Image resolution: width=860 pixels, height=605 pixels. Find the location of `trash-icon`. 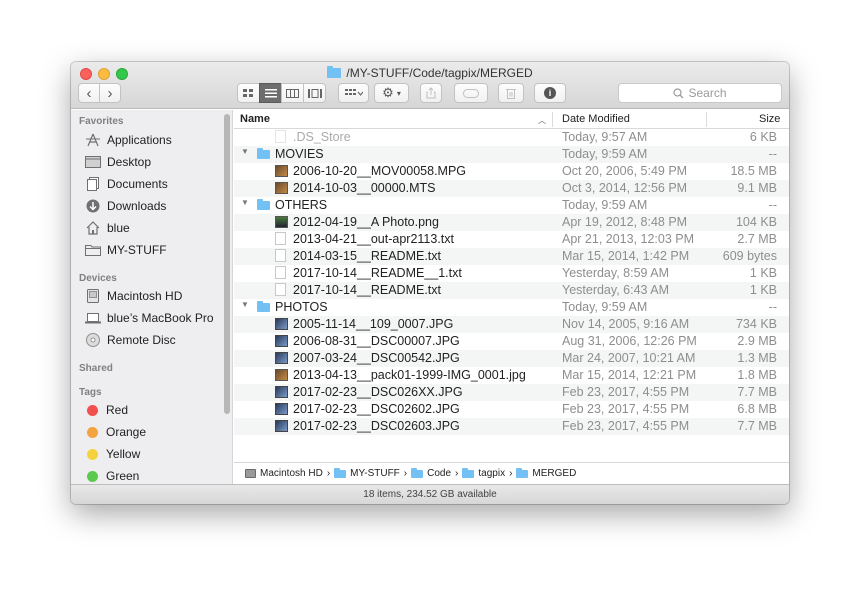

trash-icon is located at coordinates (511, 94).